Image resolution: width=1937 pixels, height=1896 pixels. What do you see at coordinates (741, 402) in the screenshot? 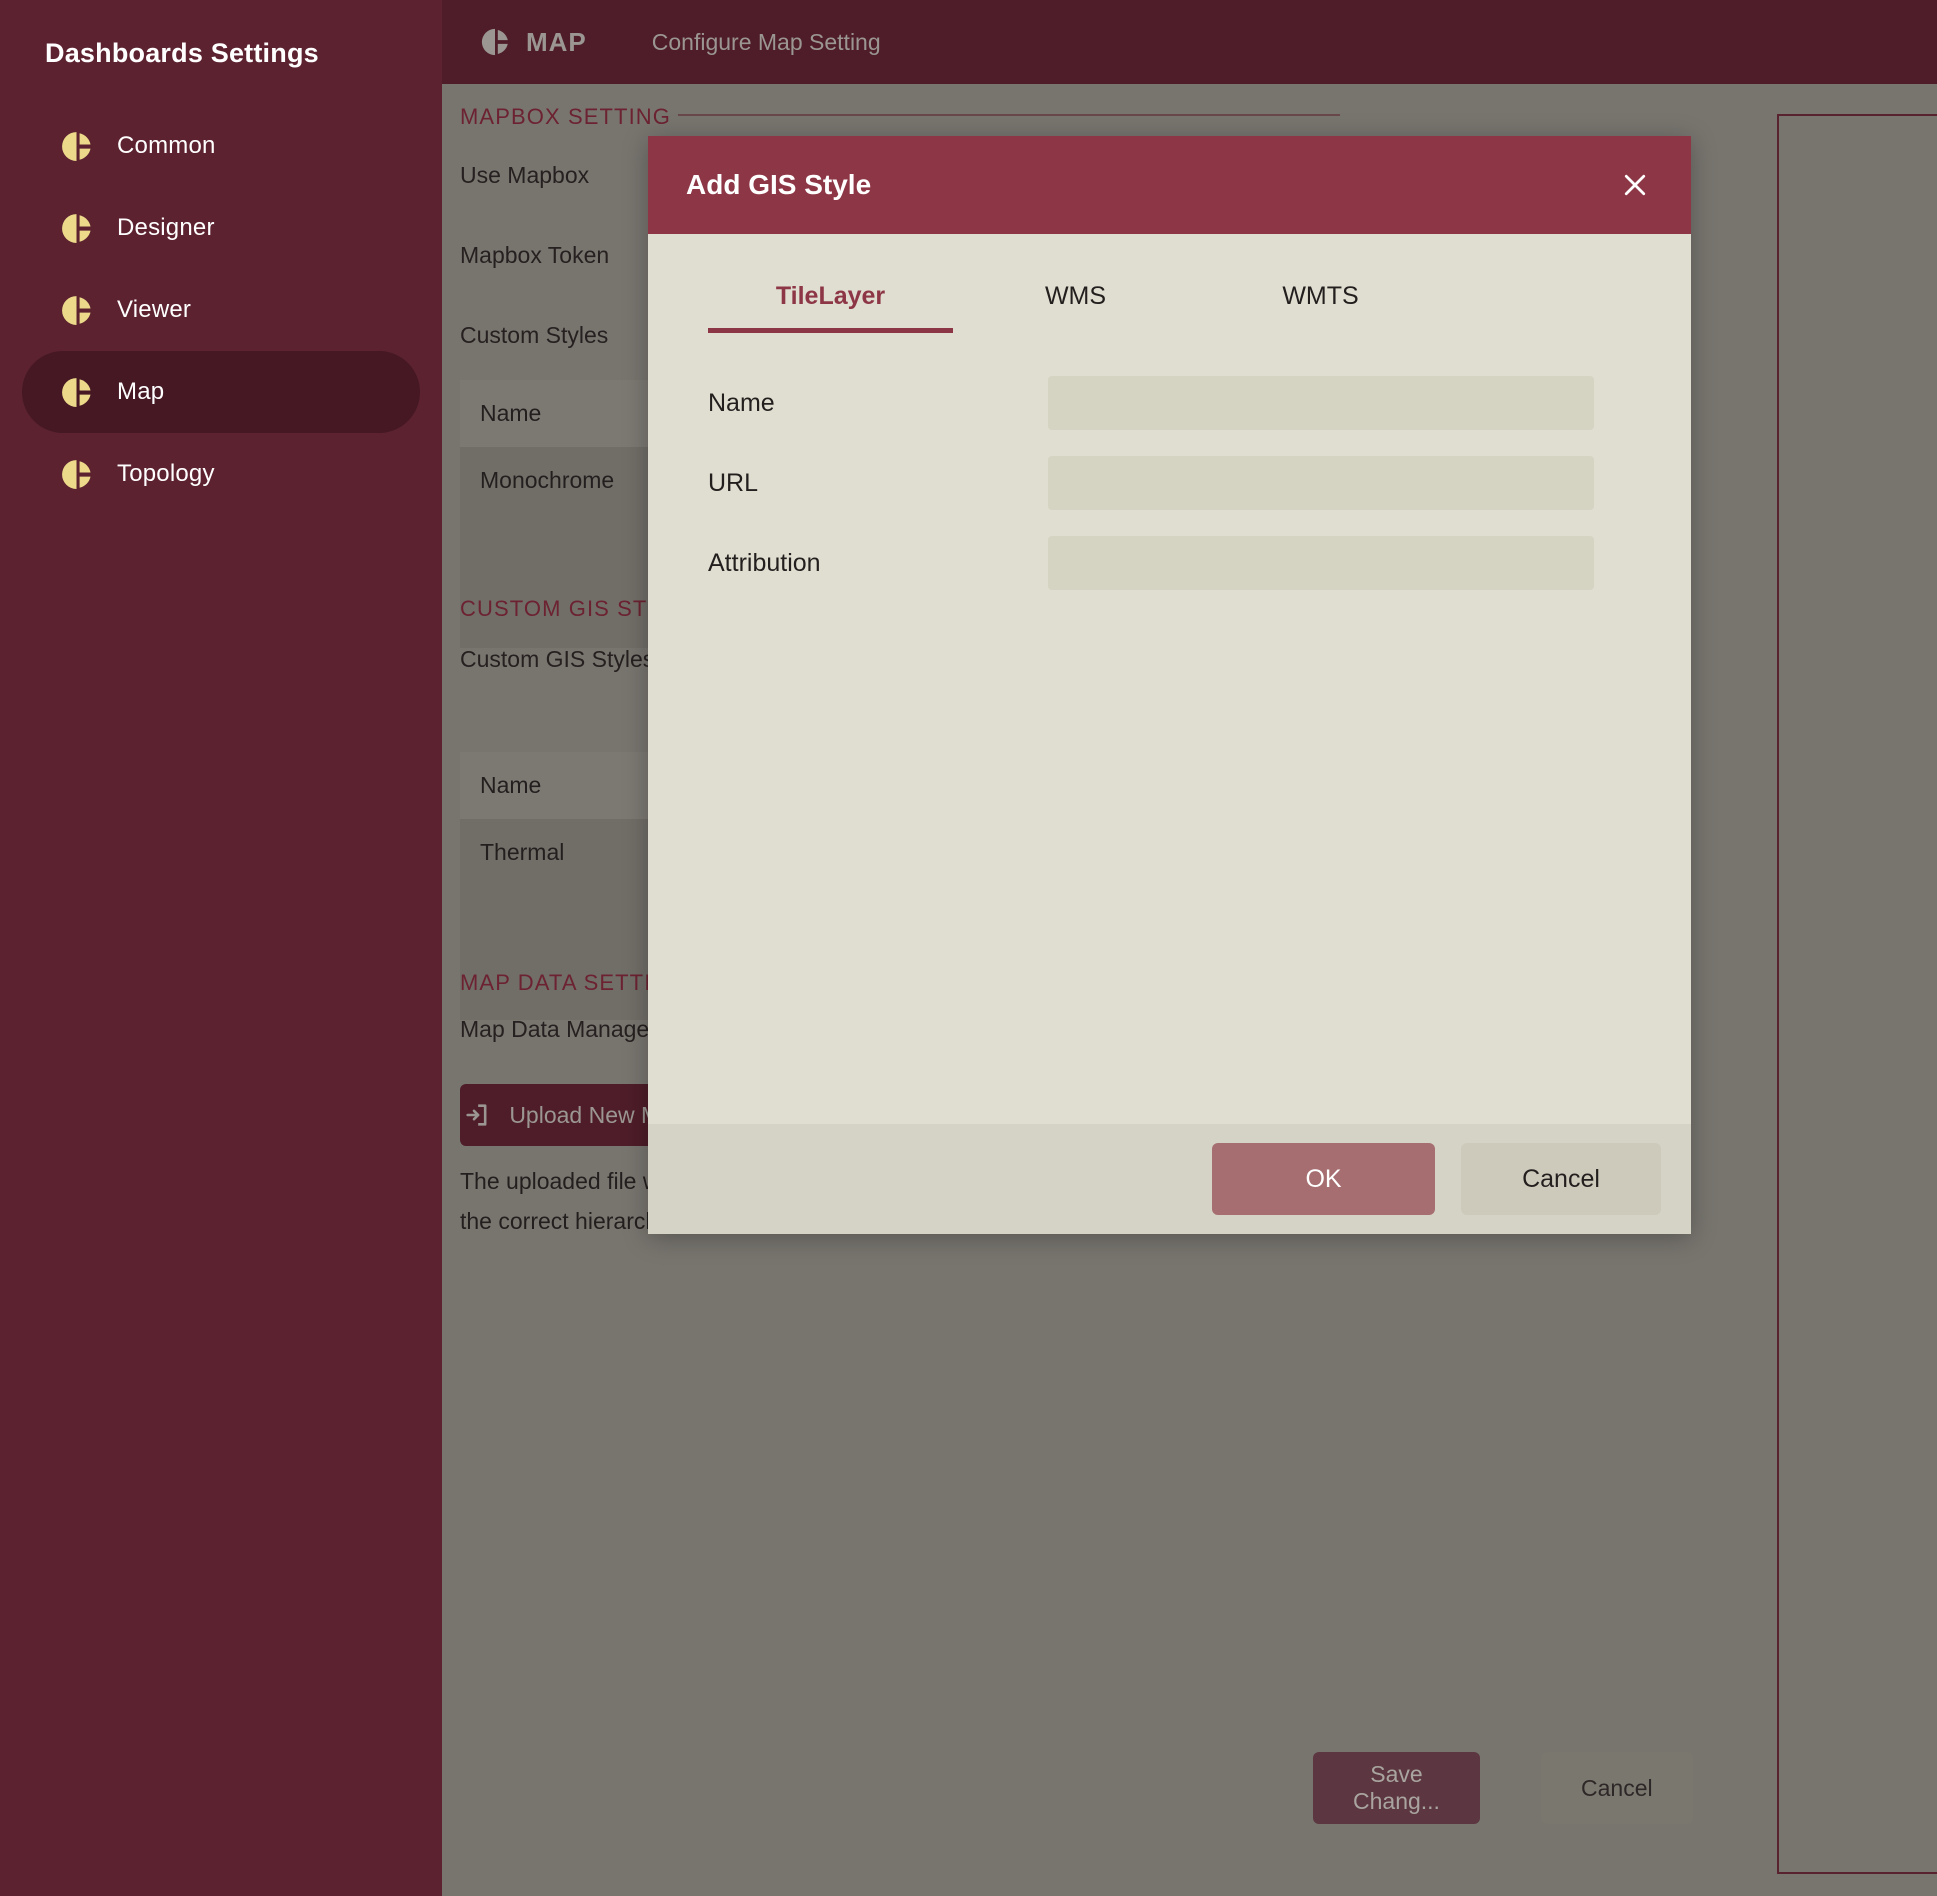
I see `name-label: Name` at bounding box center [741, 402].